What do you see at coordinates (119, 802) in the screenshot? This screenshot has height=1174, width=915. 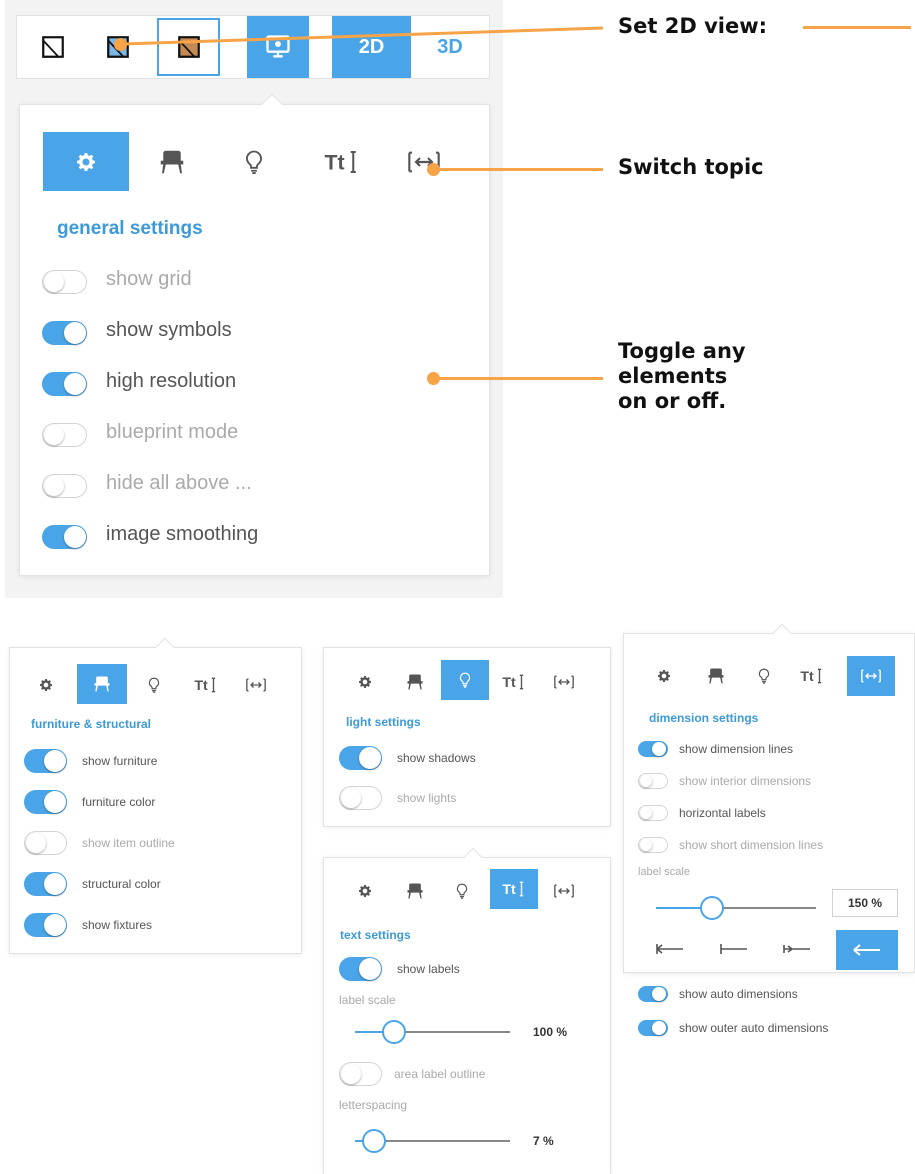 I see `toggle-label: furniture color` at bounding box center [119, 802].